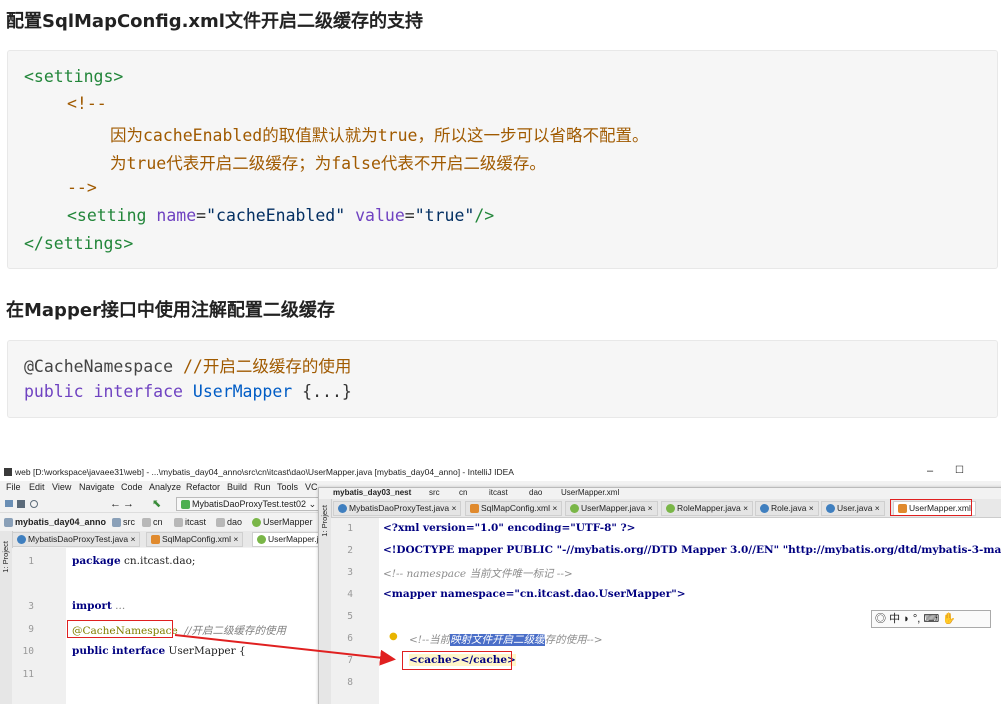 The height and width of the screenshot is (704, 1001). Describe the element at coordinates (82, 187) in the screenshot. I see `code-line: -->` at that location.